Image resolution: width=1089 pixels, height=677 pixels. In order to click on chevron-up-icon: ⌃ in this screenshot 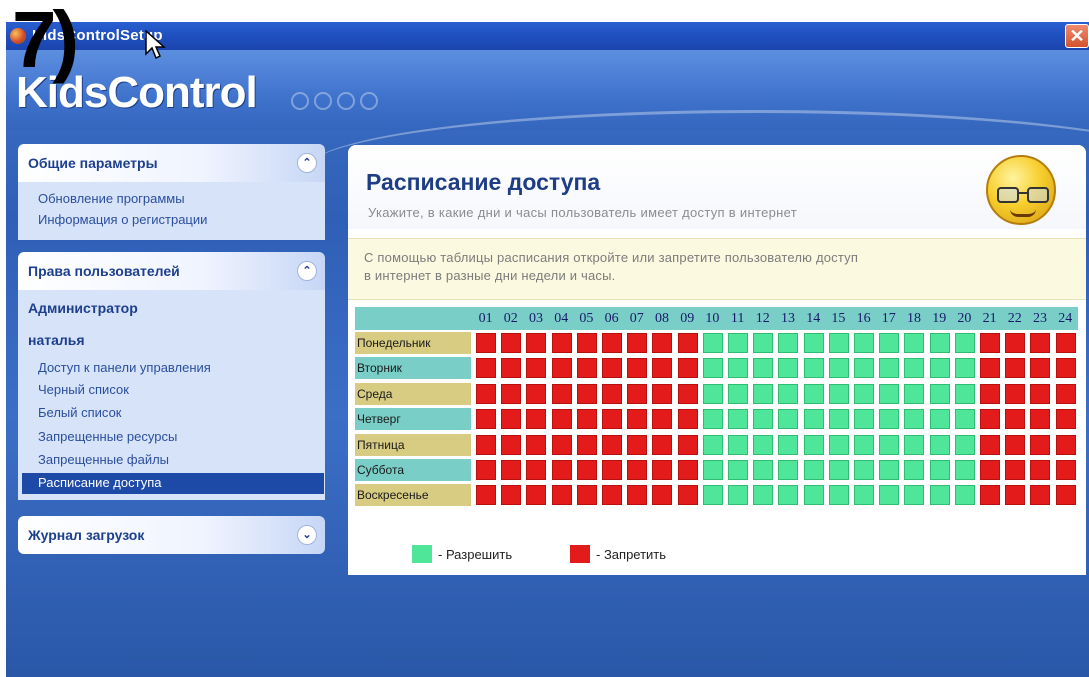, I will do `click(307, 163)`.